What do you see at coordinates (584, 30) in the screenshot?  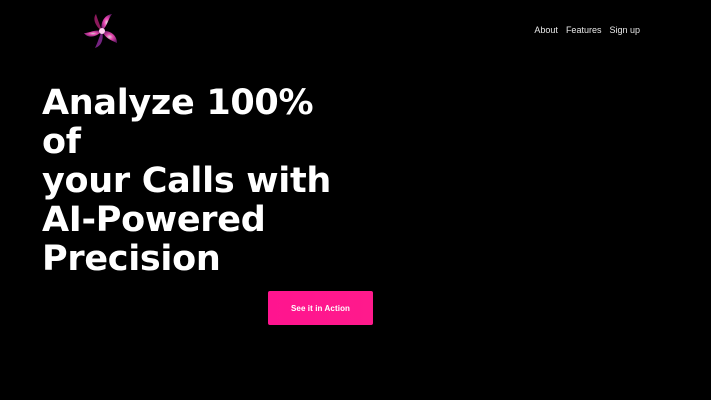 I see `nav-link-features: Features` at bounding box center [584, 30].